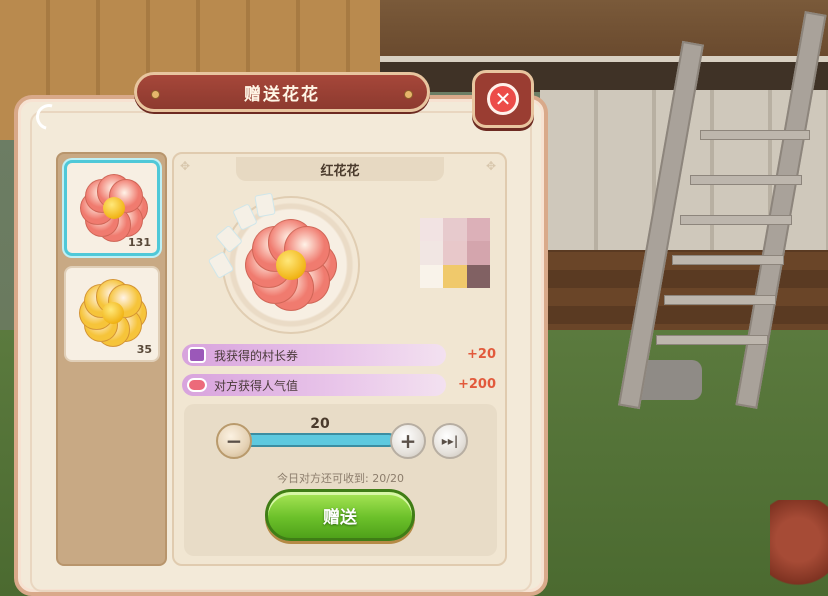  What do you see at coordinates (476, 384) in the screenshot?
I see `reward-value: +200` at bounding box center [476, 384].